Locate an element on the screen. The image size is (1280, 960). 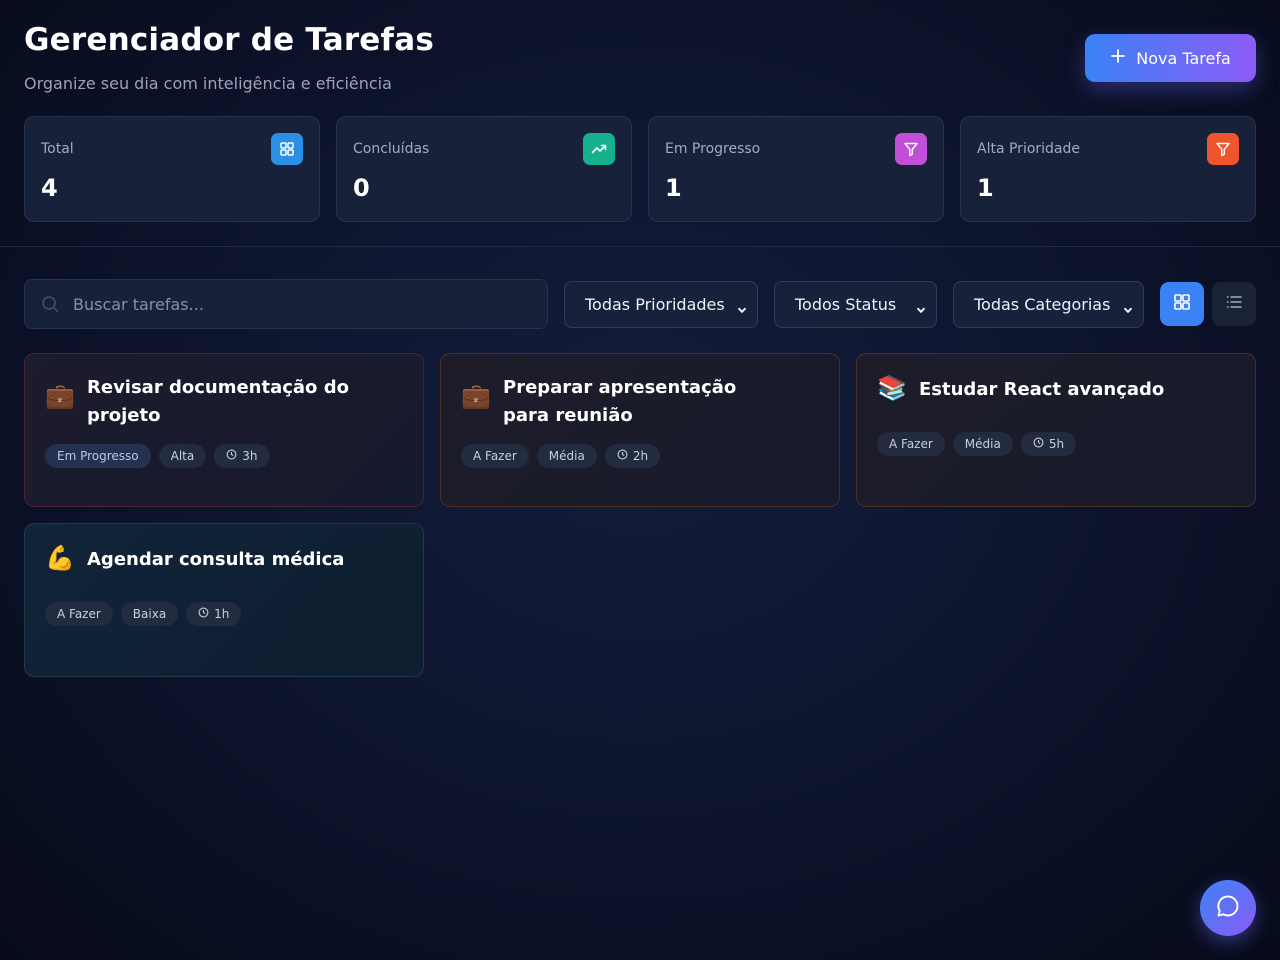
stat-label: Total is located at coordinates (57, 149).